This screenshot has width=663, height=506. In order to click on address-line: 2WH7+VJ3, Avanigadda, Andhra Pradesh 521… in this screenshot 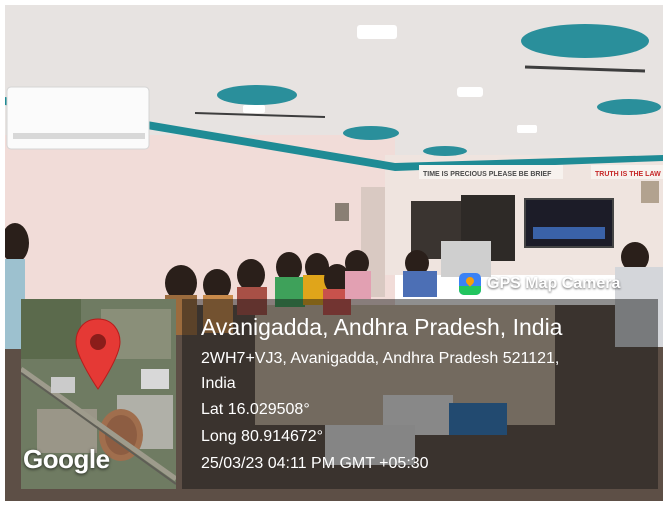, I will do `click(380, 358)`.